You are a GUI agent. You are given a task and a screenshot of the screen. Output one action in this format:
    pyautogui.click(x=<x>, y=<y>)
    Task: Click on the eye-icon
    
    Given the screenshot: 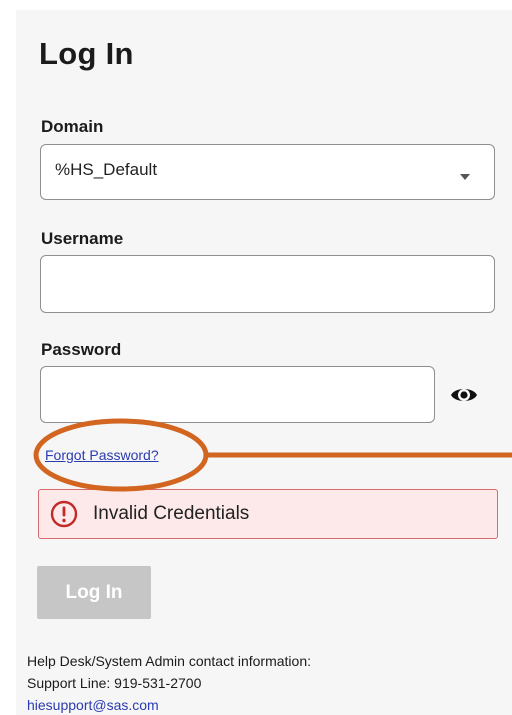 What is the action you would take?
    pyautogui.click(x=464, y=395)
    